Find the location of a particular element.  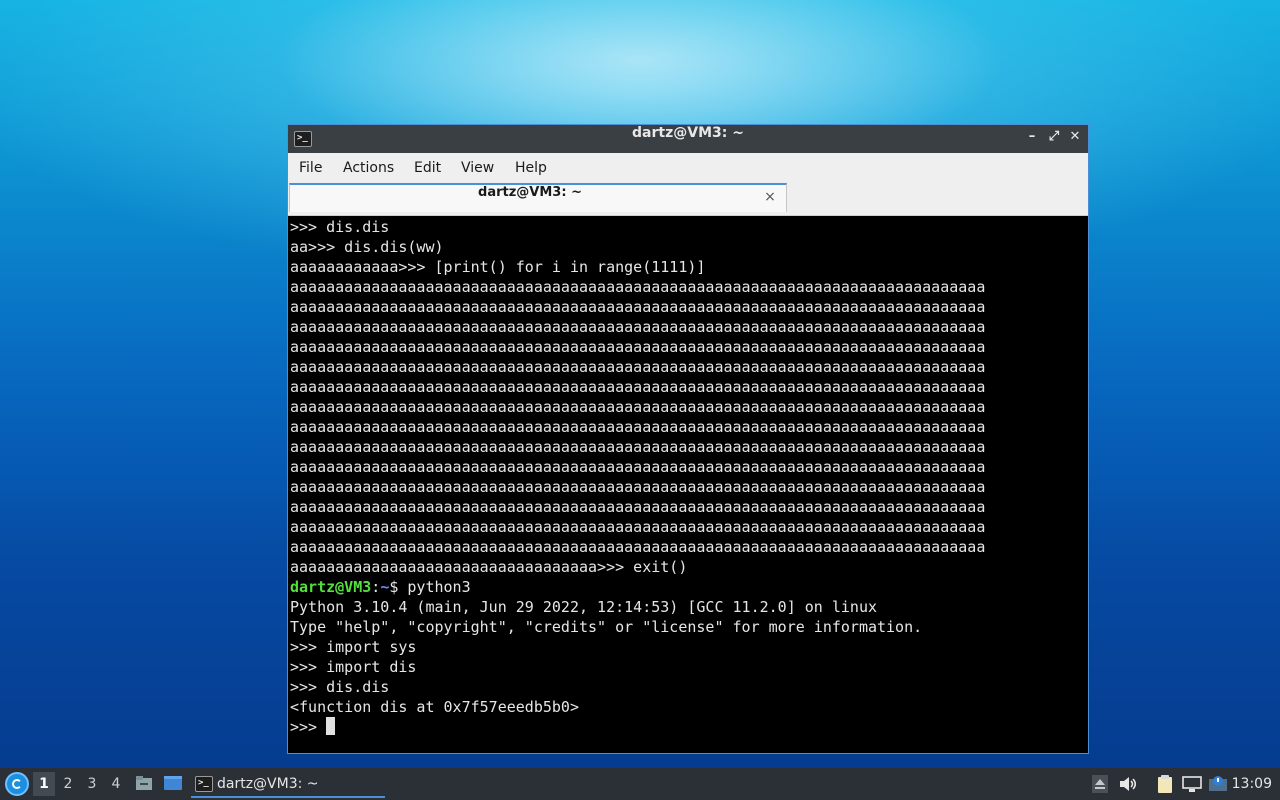

minimize-button: – is located at coordinates (1032, 139).